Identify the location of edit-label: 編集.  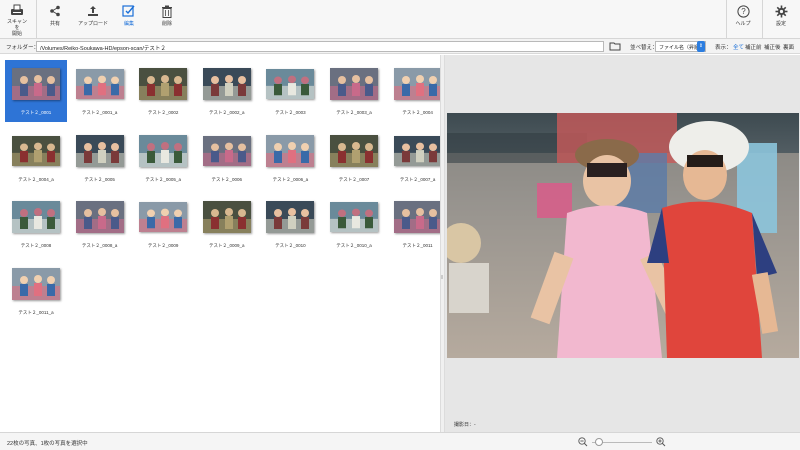
(128, 24).